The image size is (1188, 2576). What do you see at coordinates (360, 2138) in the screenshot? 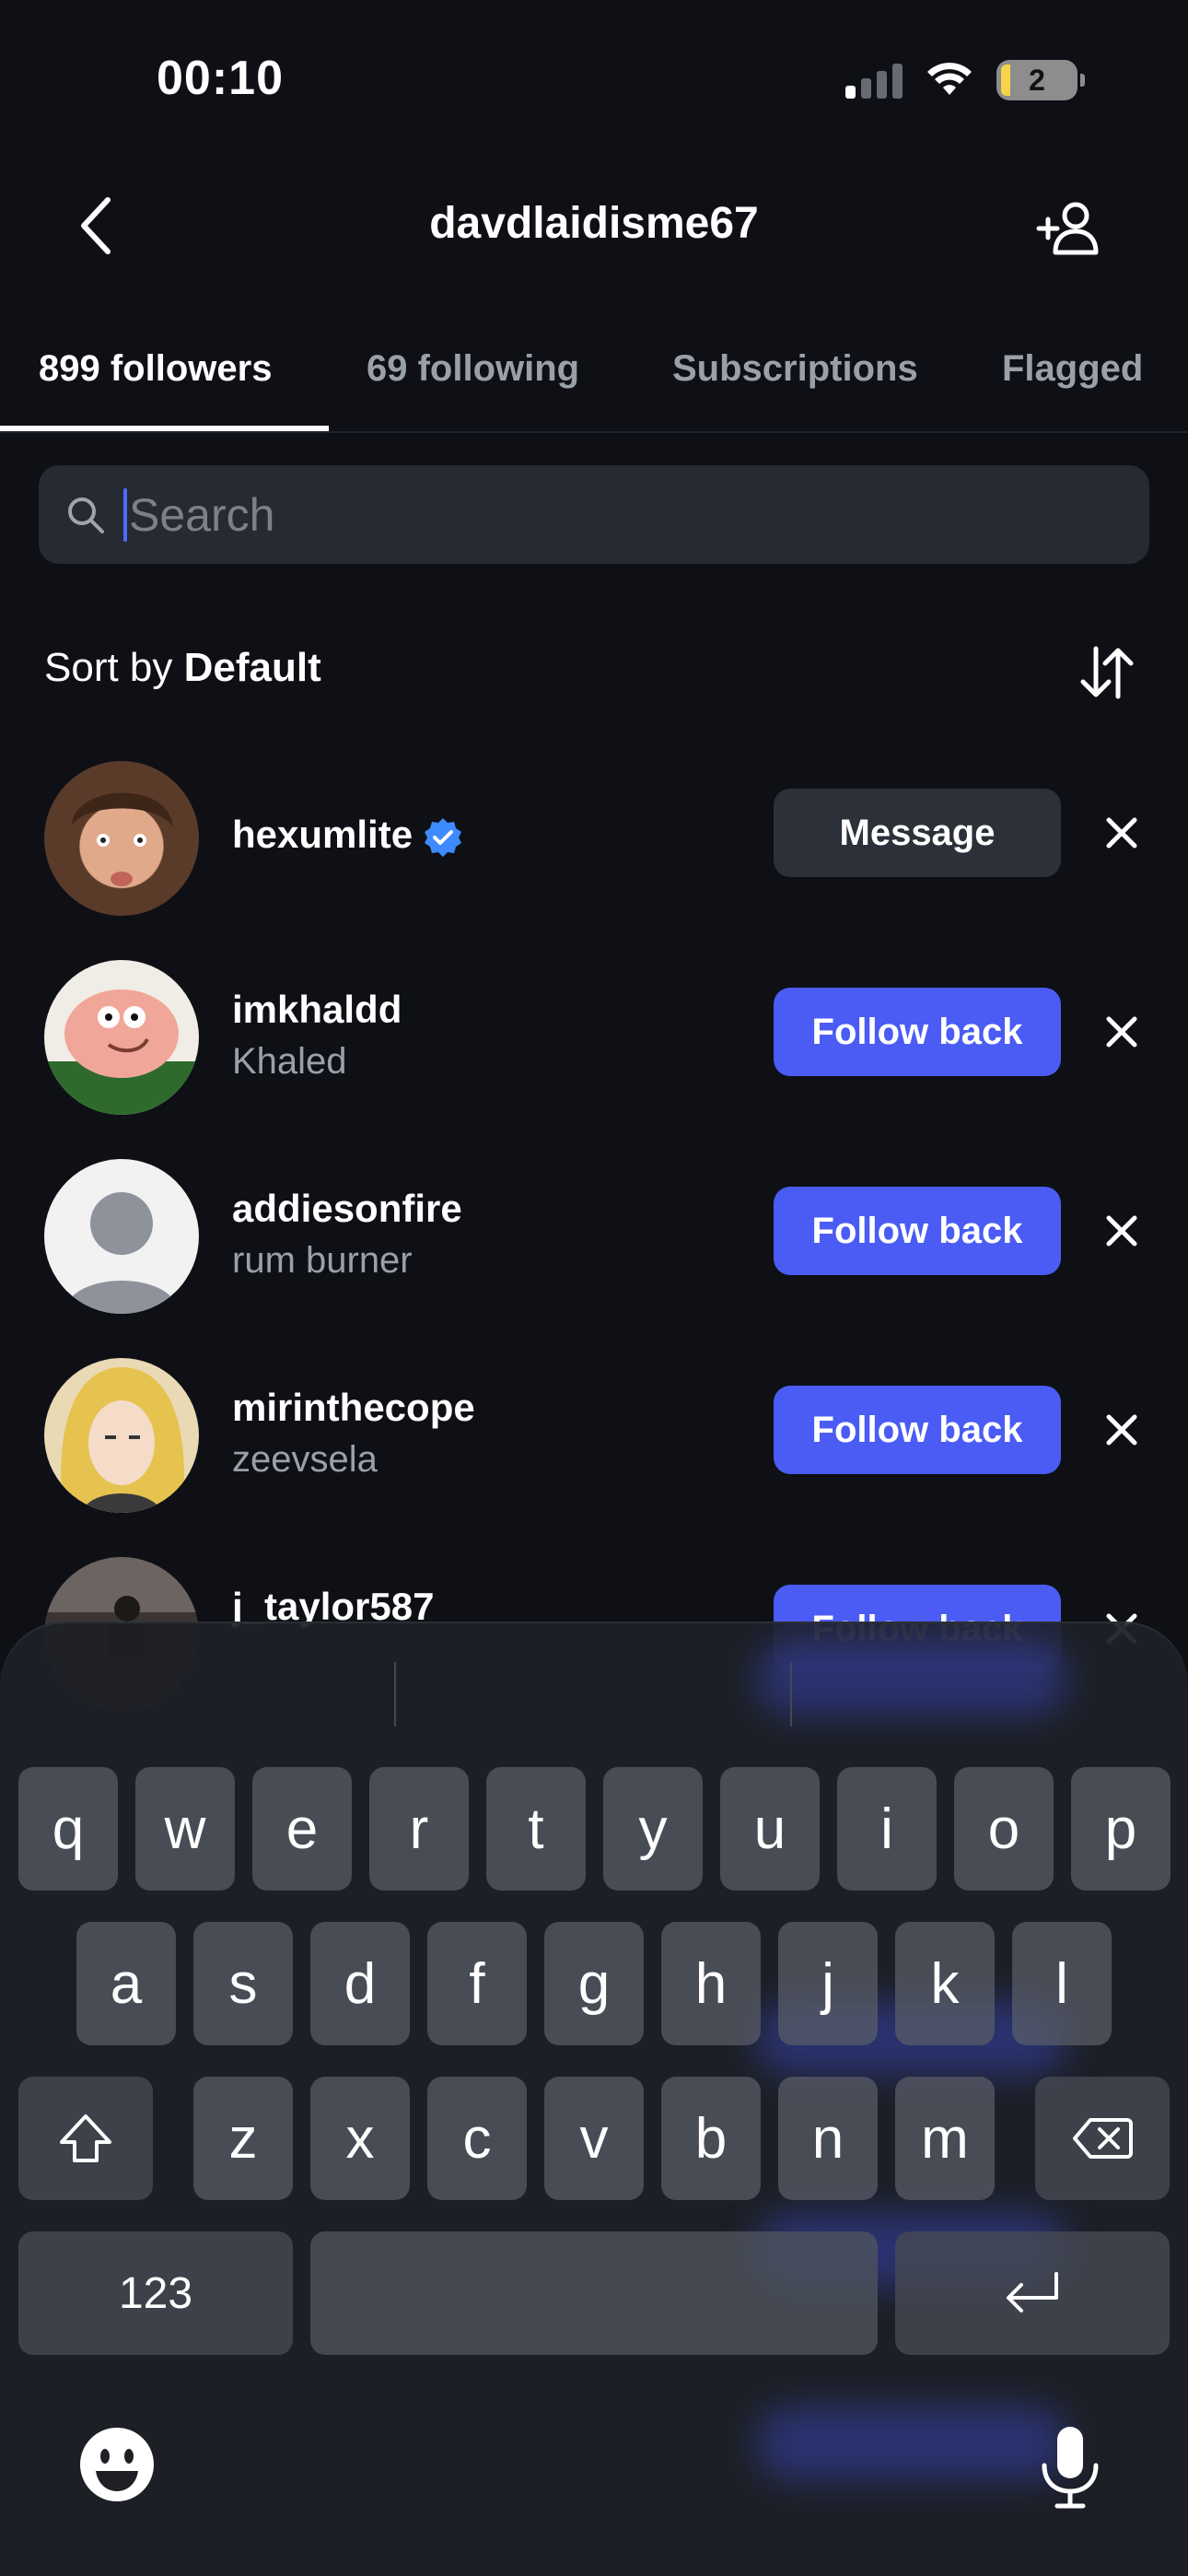
I see `key-x: x` at bounding box center [360, 2138].